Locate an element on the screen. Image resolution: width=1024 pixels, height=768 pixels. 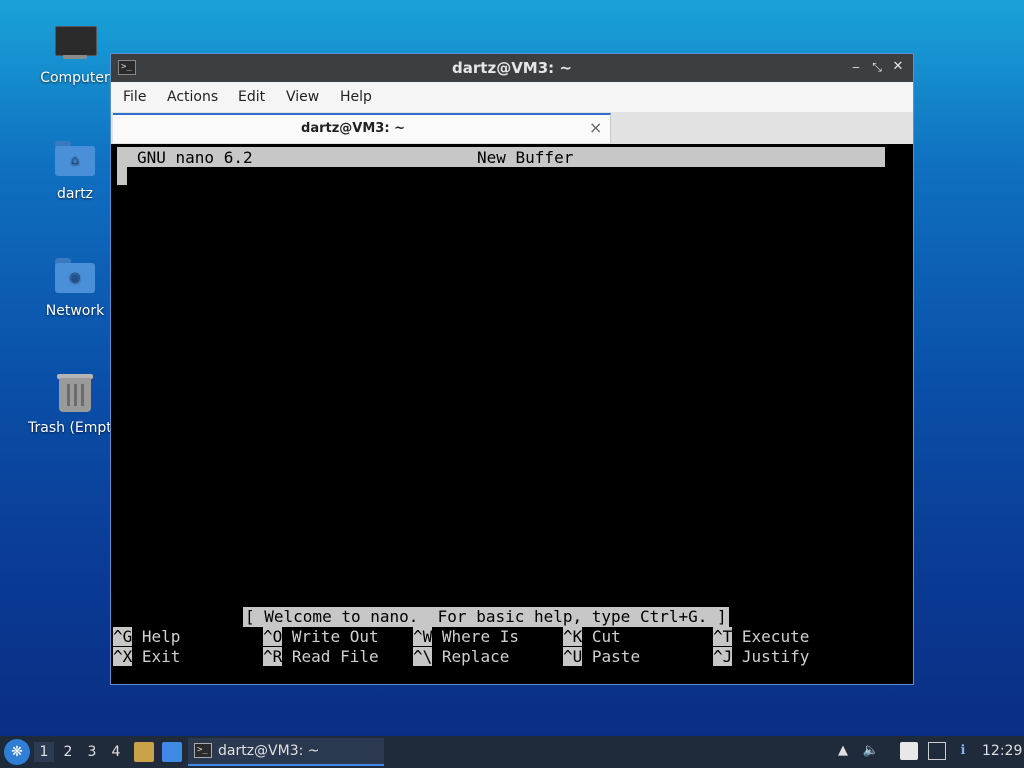
computer-icon is located at coordinates (75, 44).